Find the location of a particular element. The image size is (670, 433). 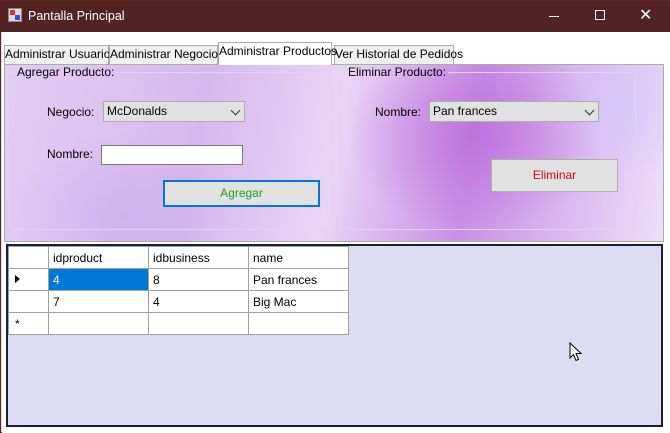

tab-label: Ver Historial de Pedidos is located at coordinates (399, 54).